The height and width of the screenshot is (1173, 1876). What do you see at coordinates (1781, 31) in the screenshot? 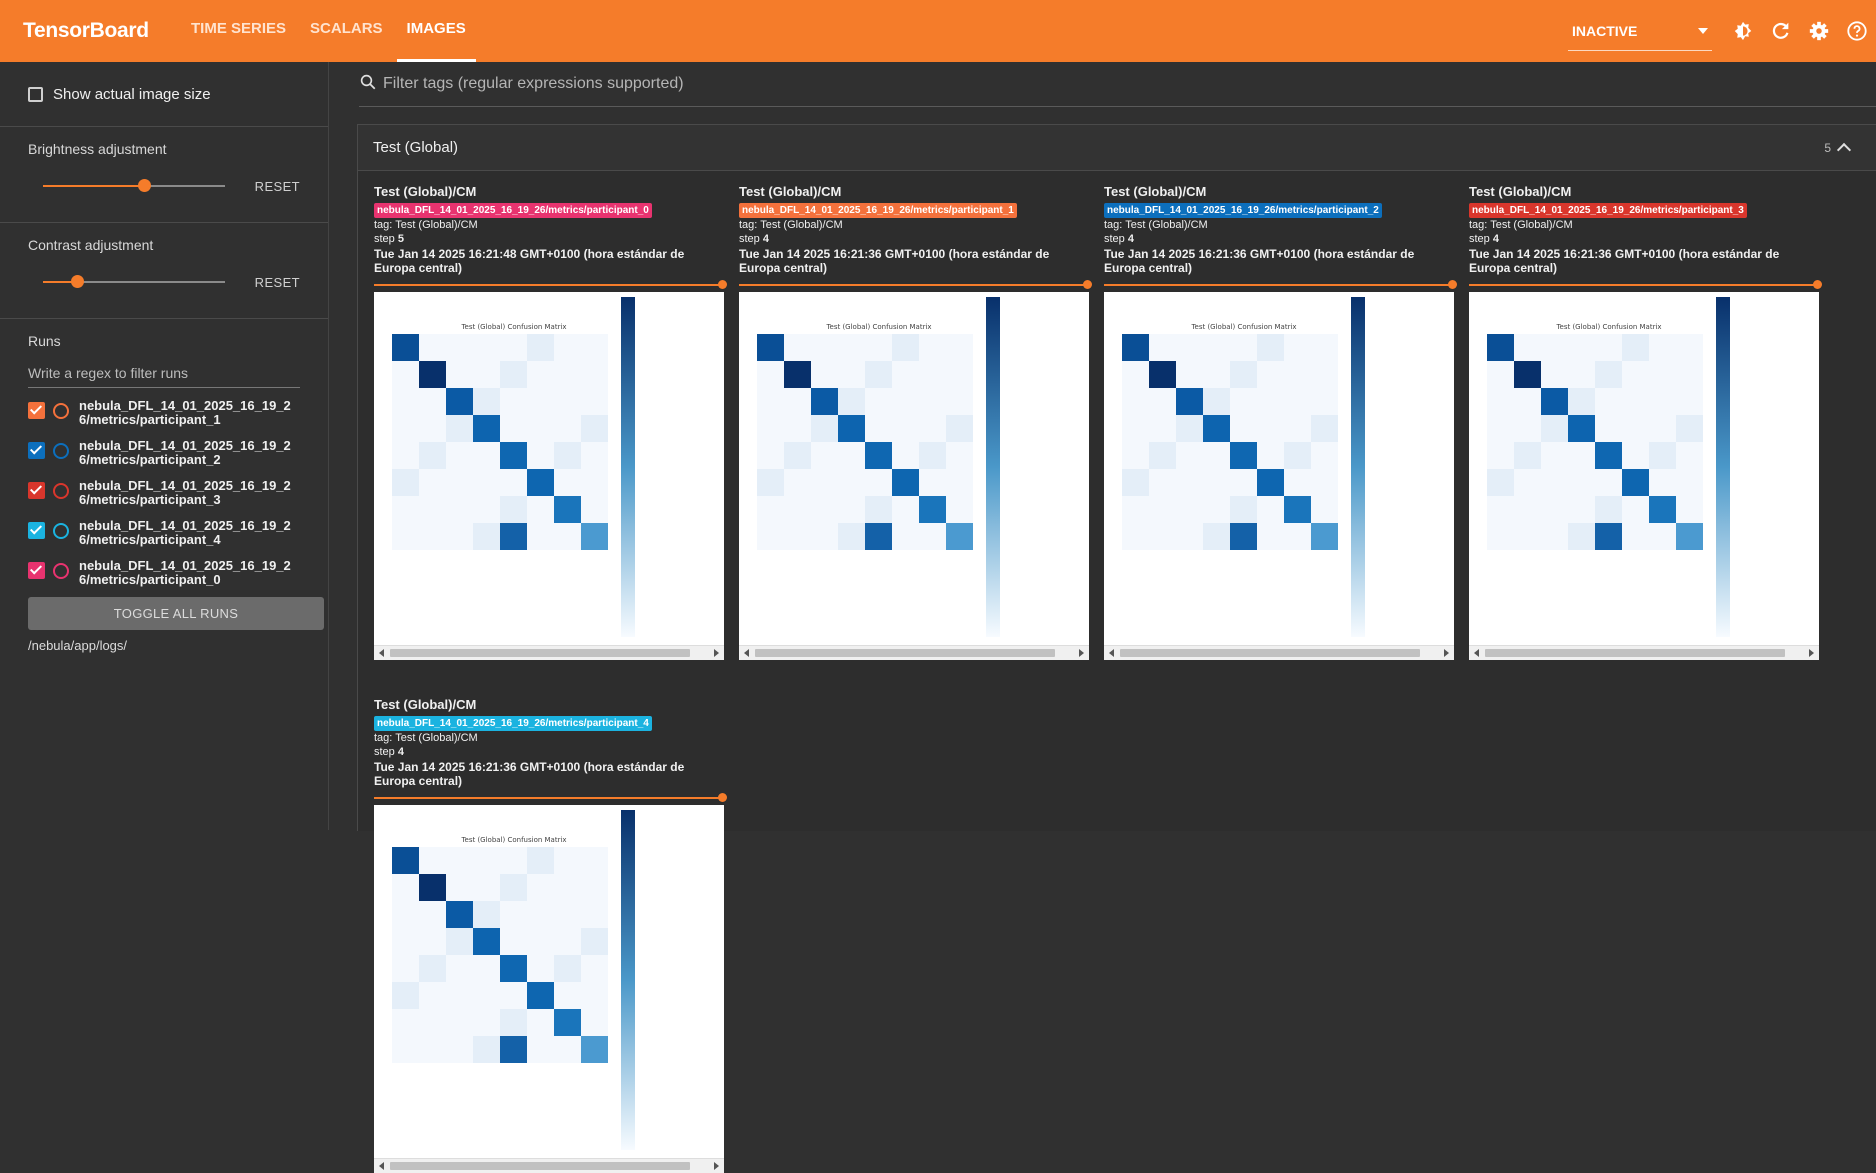
I see `refresh-icon` at bounding box center [1781, 31].